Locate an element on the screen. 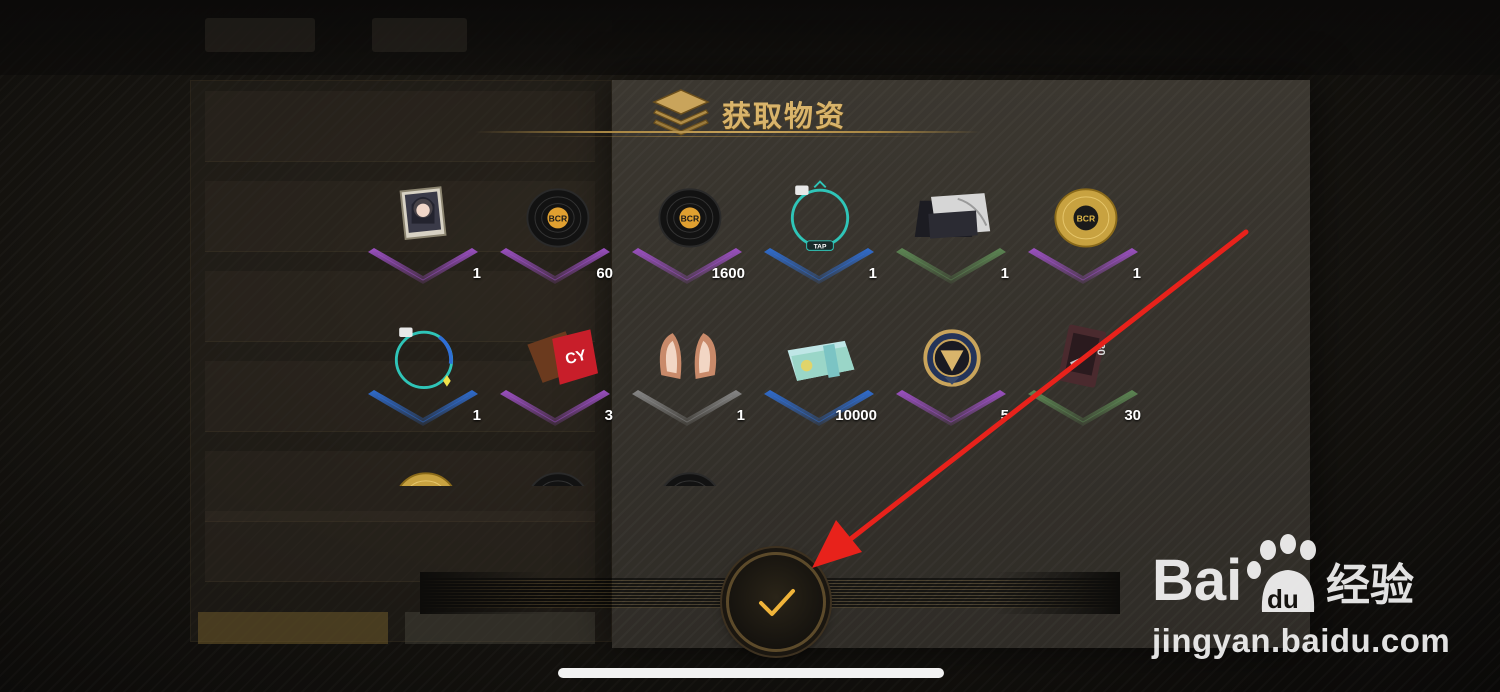  watermark-logo-cn: 经验 is located at coordinates (1370, 585).